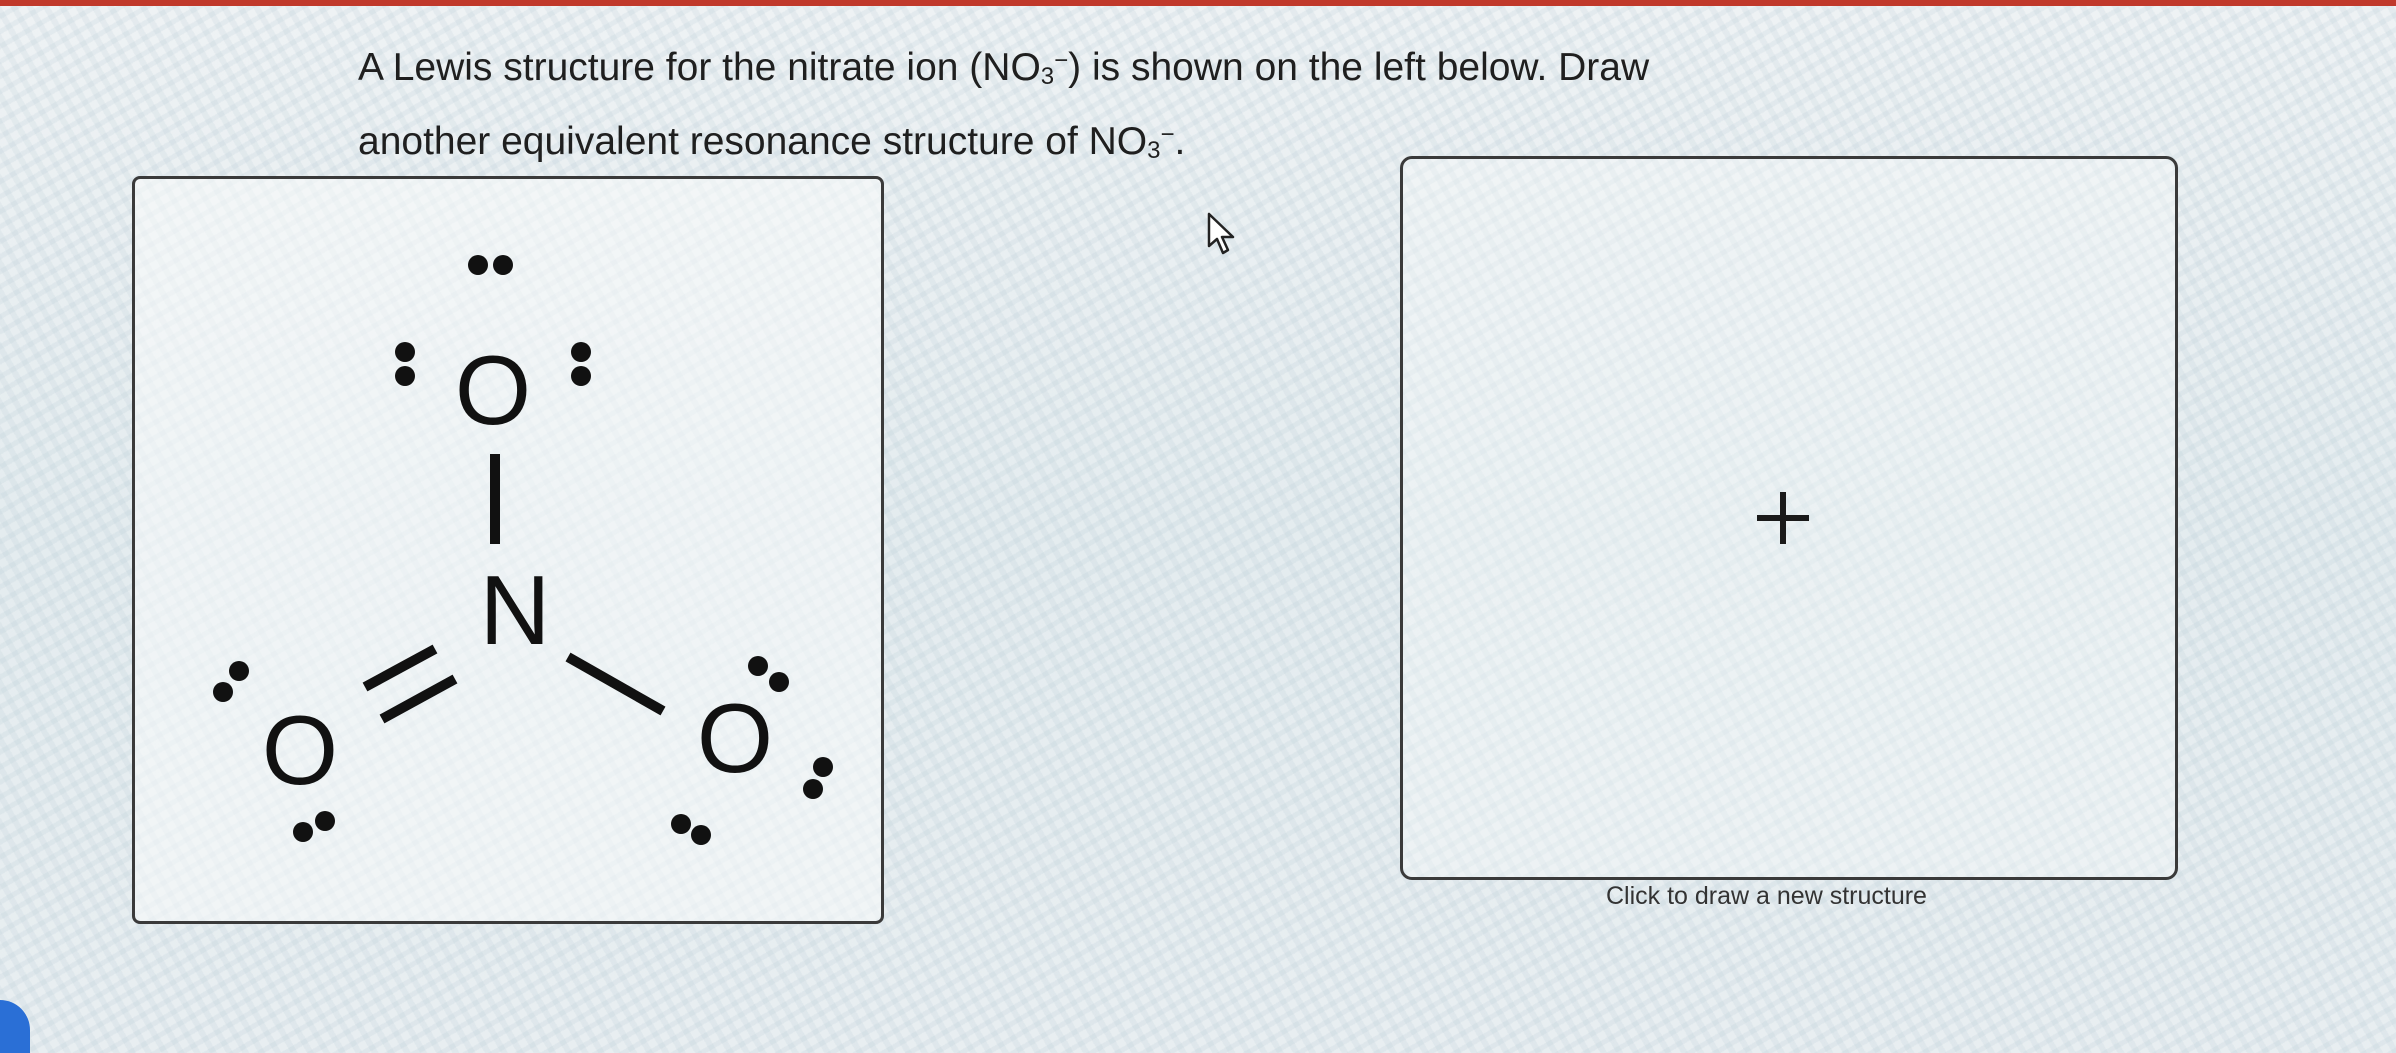  What do you see at coordinates (1783, 518) in the screenshot?
I see `plus-icon` at bounding box center [1783, 518].